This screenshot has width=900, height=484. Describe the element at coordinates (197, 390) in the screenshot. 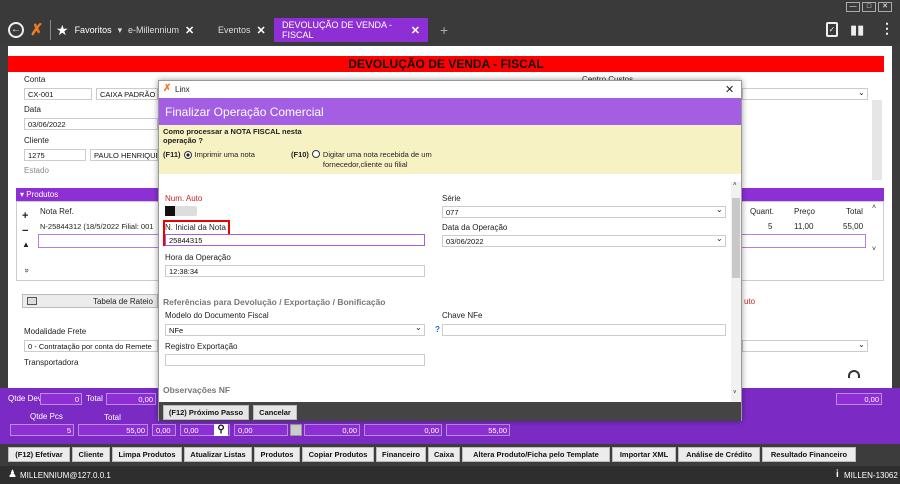

I see `observacoes-title: Observações NF` at that location.